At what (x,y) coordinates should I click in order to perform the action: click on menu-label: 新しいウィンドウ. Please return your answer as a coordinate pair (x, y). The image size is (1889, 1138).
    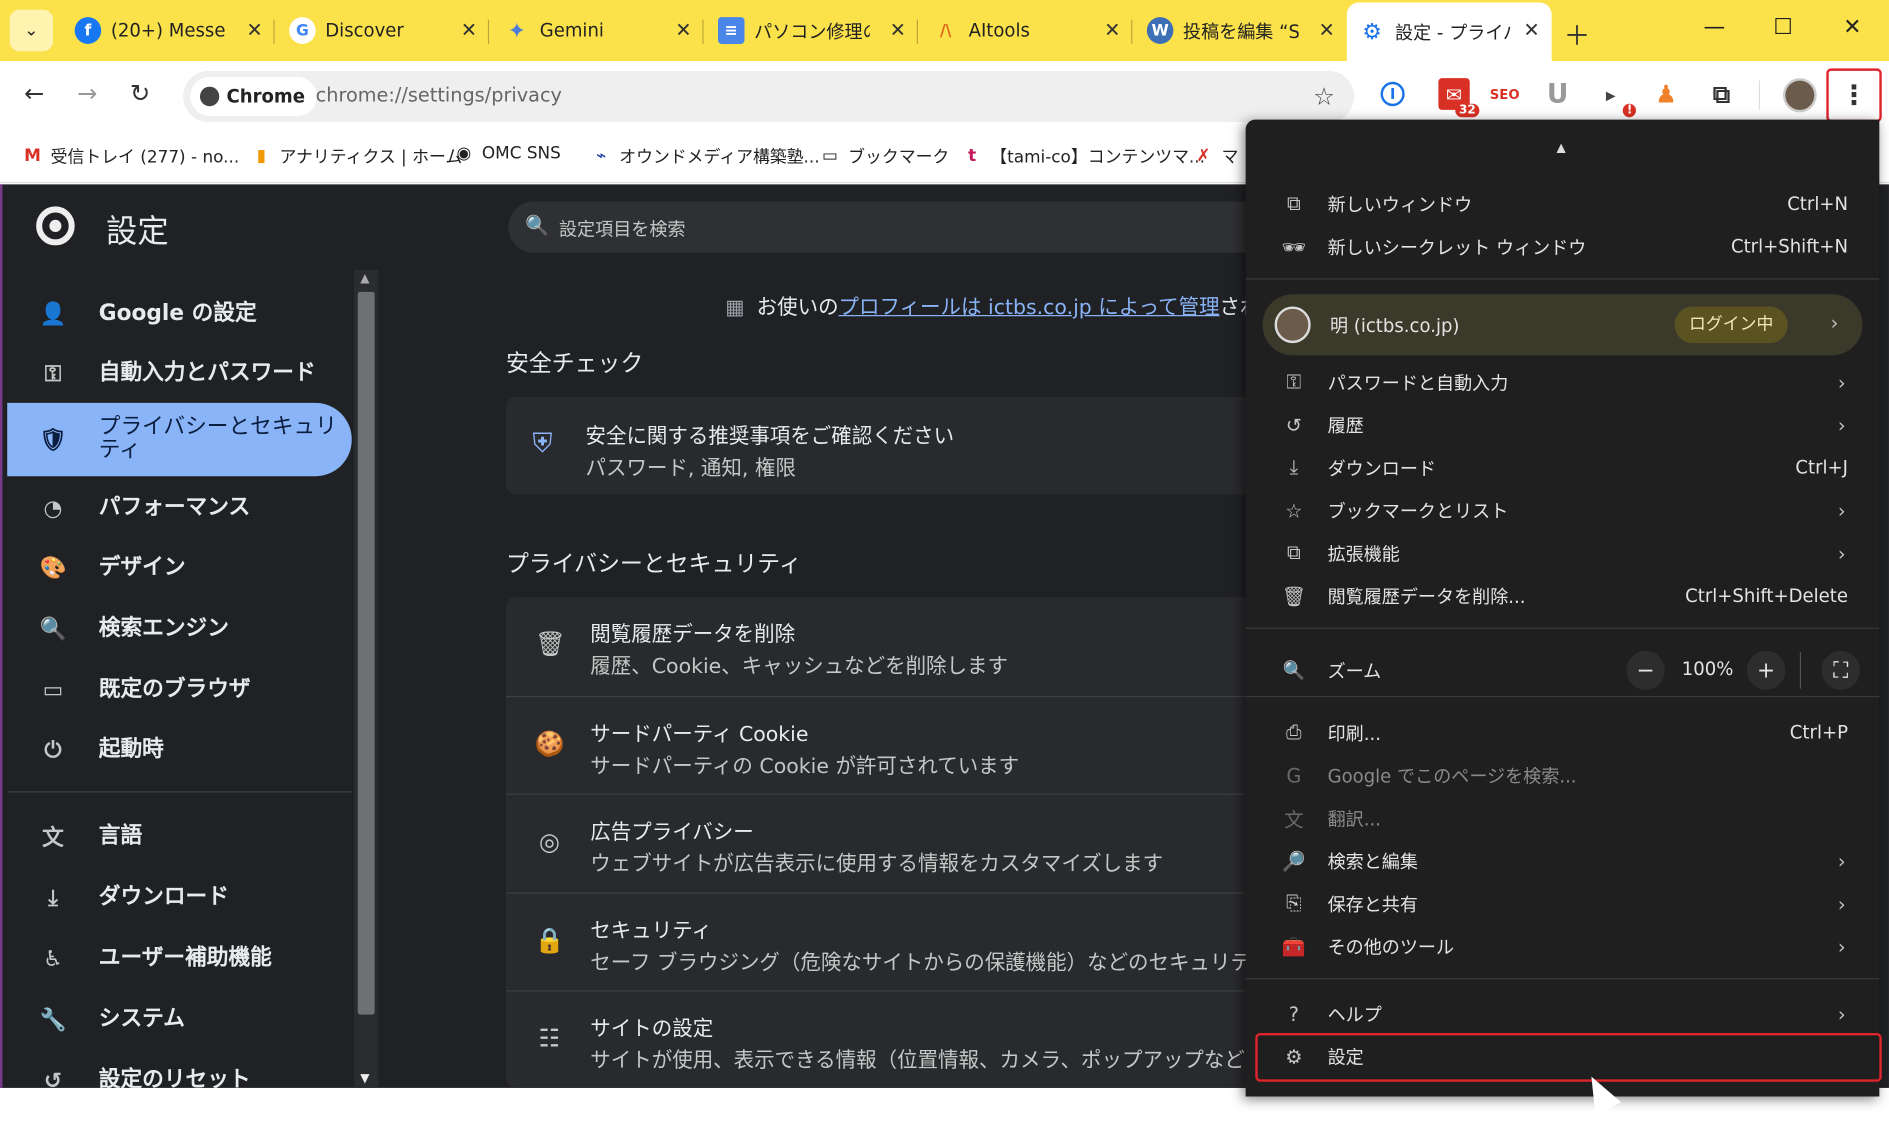
    Looking at the image, I should click on (1400, 204).